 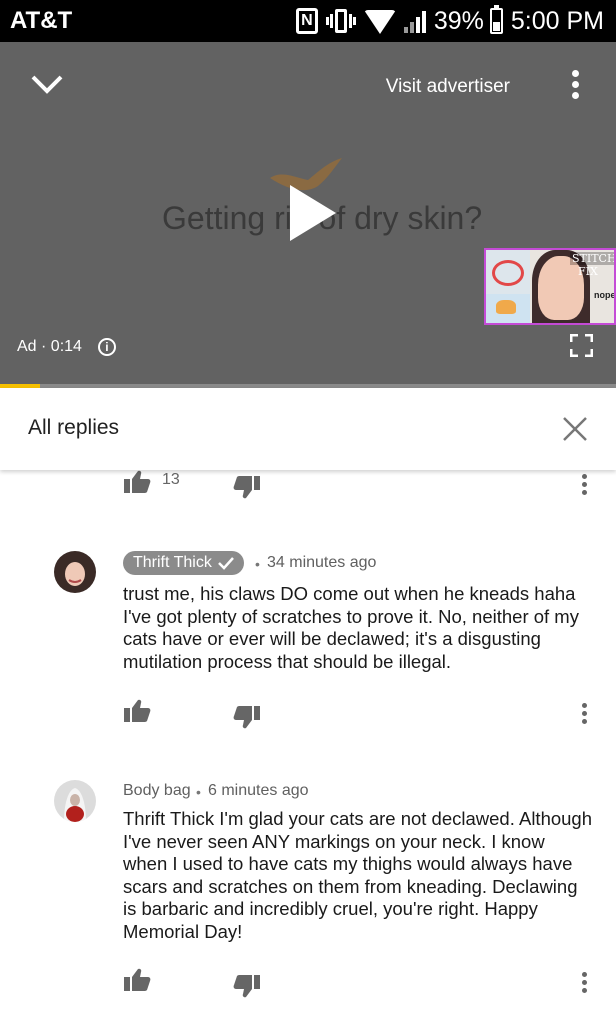 What do you see at coordinates (379, 22) in the screenshot?
I see `wifi-icon` at bounding box center [379, 22].